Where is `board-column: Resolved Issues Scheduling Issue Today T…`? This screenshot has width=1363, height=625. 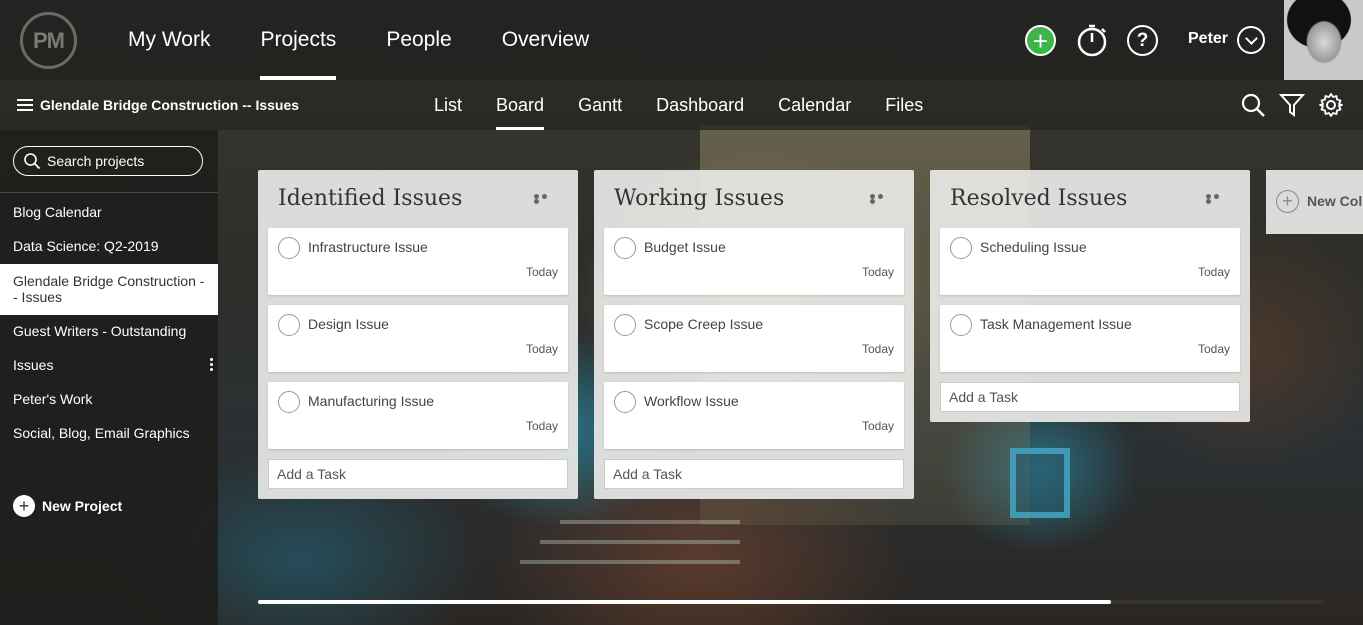 board-column: Resolved Issues Scheduling Issue Today T… is located at coordinates (1090, 296).